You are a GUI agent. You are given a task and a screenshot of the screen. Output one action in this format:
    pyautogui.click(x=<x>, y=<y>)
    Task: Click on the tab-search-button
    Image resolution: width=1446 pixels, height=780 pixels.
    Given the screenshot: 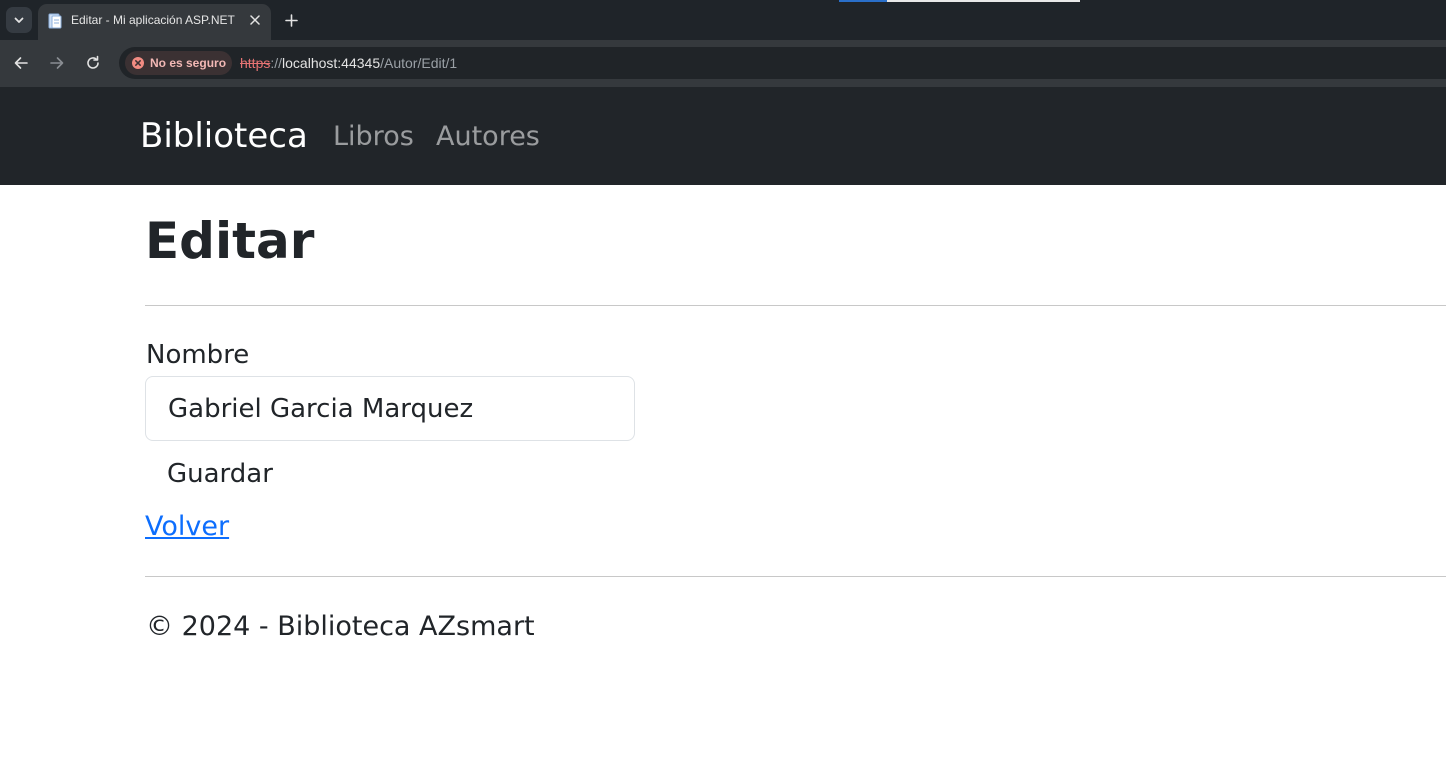 What is the action you would take?
    pyautogui.click(x=19, y=20)
    